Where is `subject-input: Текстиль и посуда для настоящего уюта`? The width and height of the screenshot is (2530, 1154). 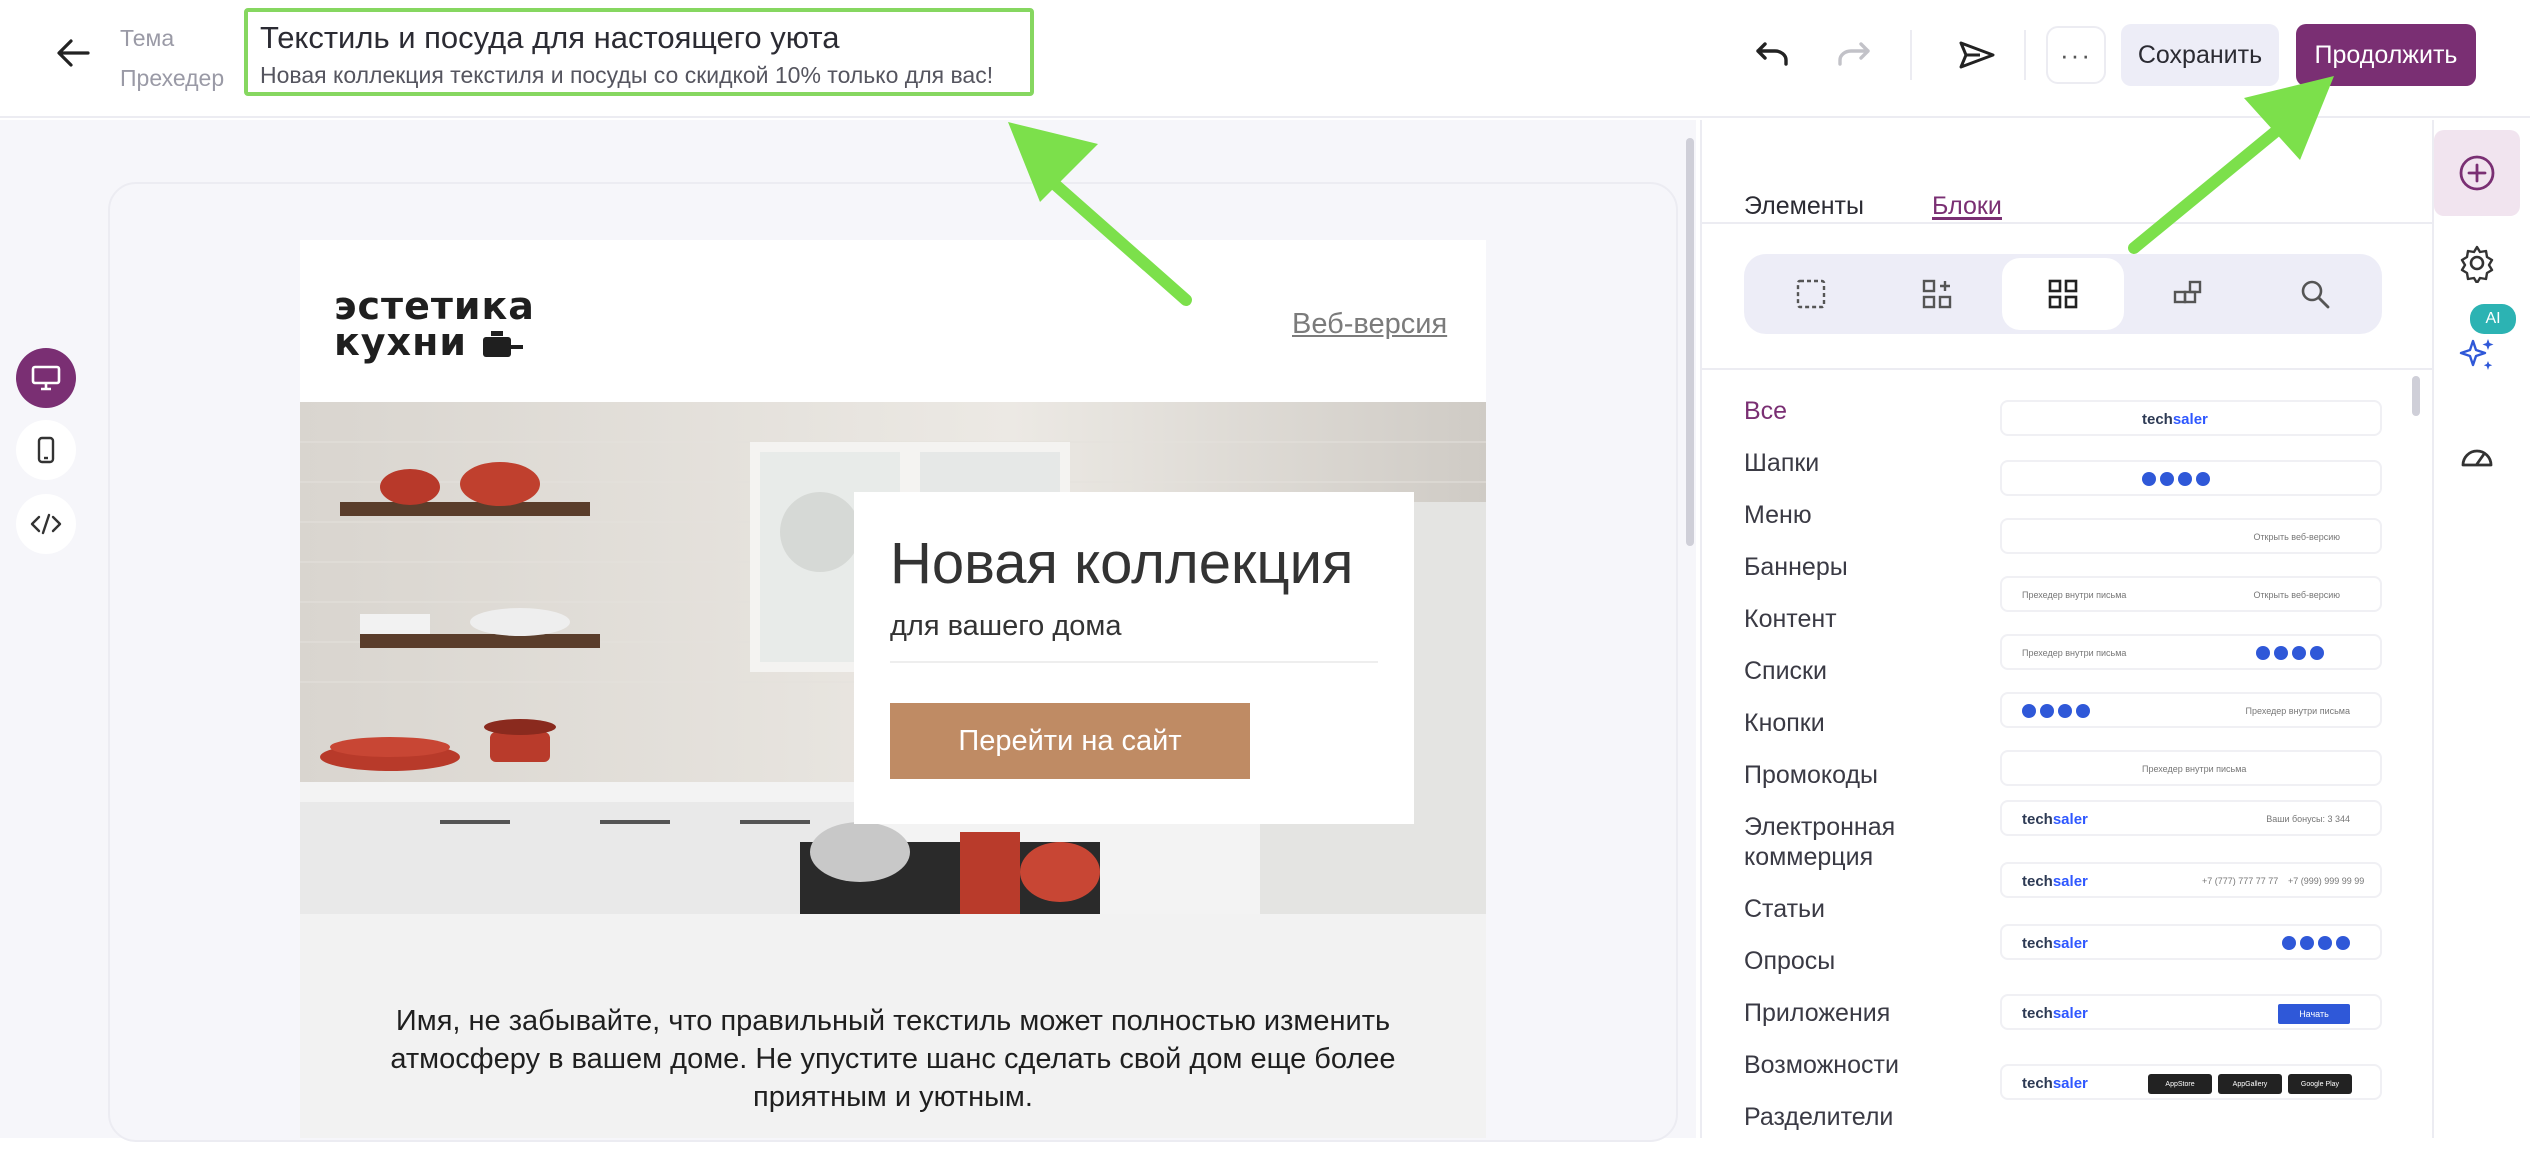
subject-input: Текстиль и посуда для настоящего уюта is located at coordinates (639, 38).